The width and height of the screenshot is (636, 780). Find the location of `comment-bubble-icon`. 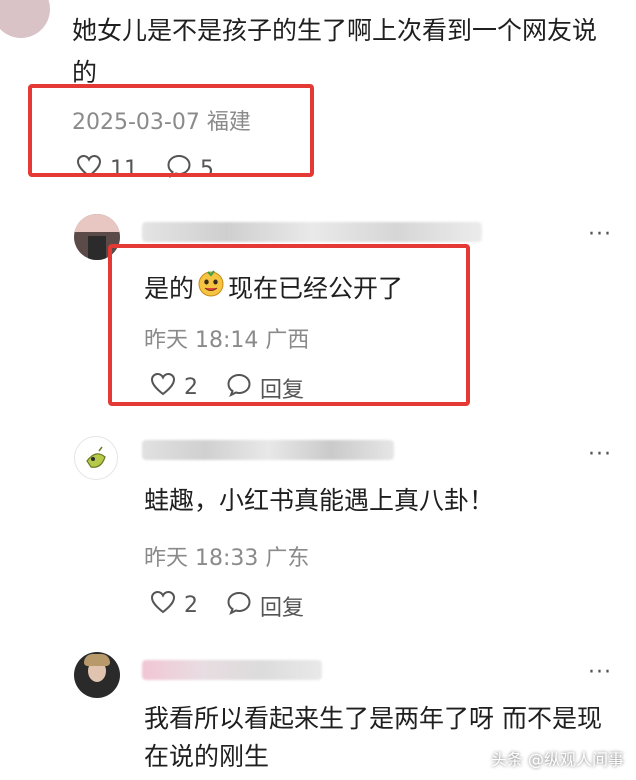

comment-bubble-icon is located at coordinates (239, 606).